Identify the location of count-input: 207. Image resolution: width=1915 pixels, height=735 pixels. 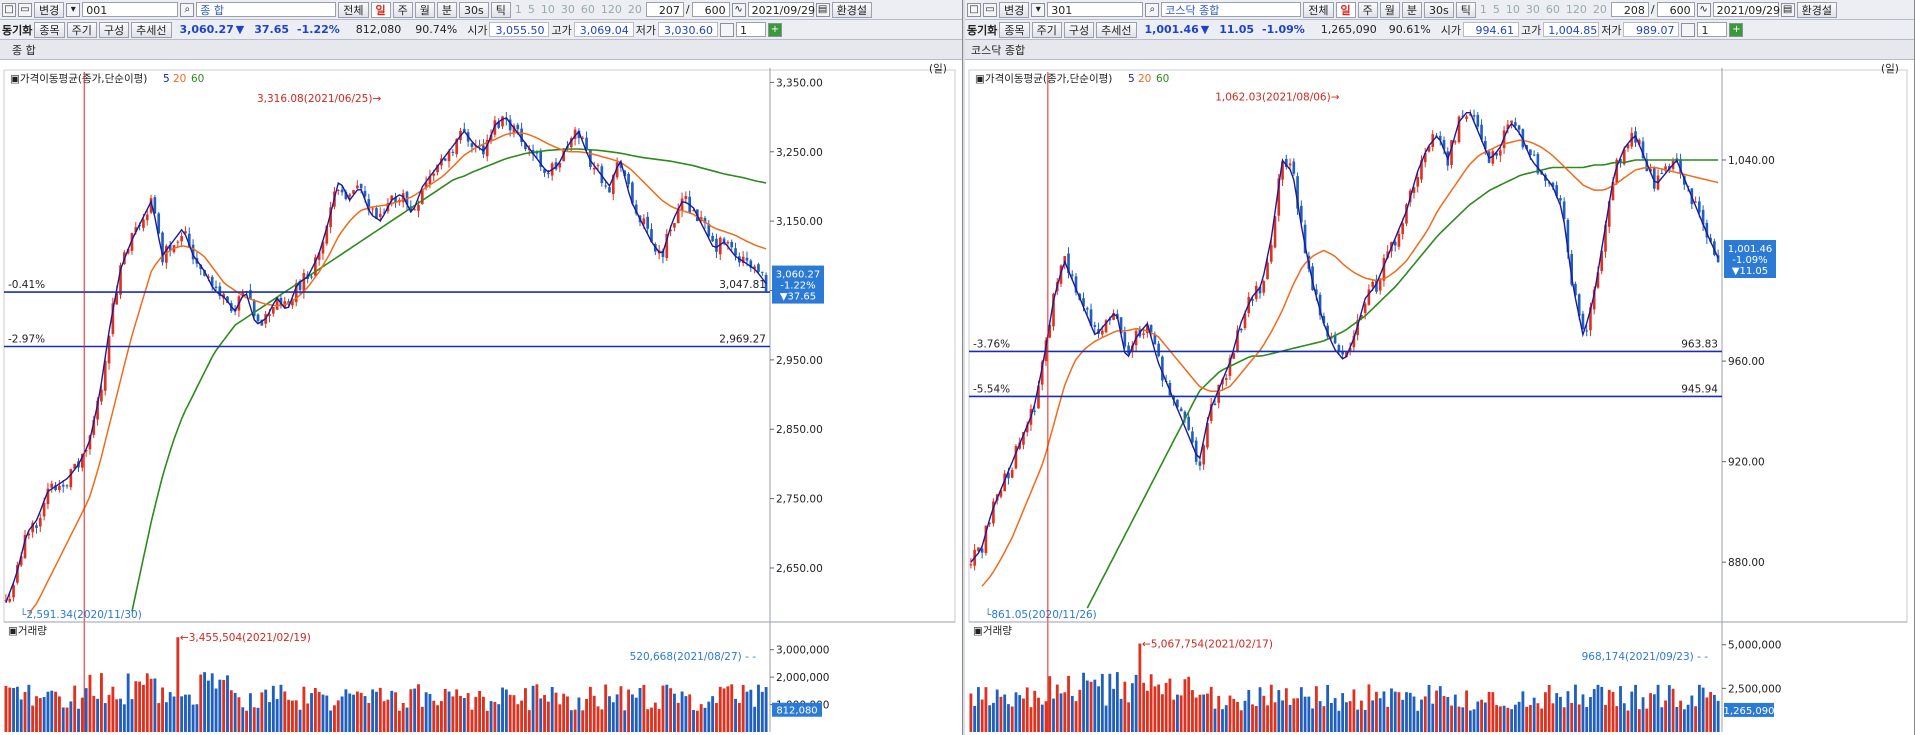
(664, 9).